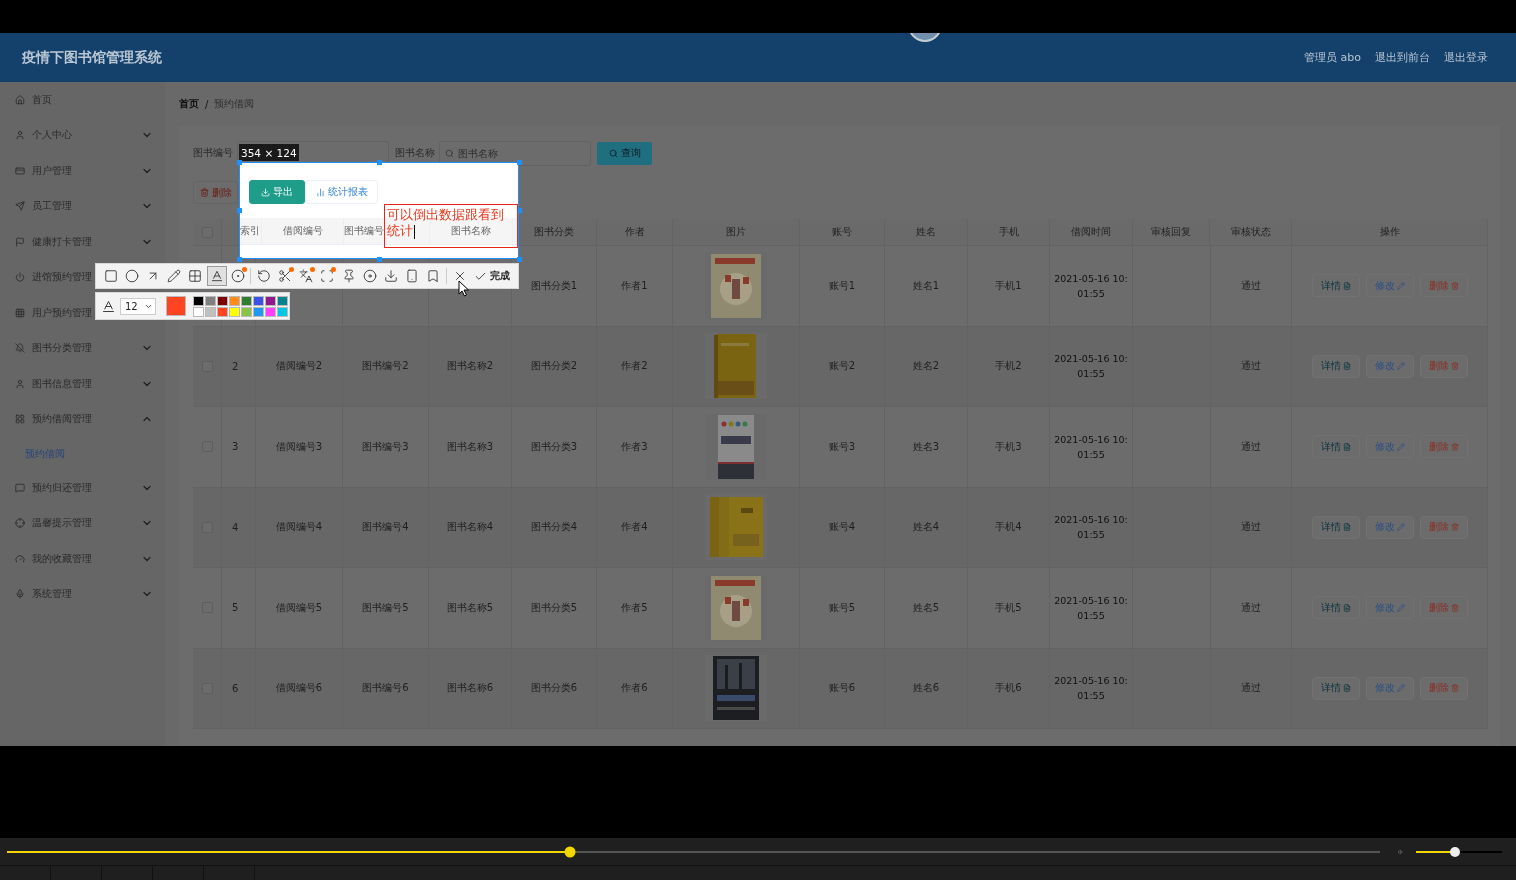  I want to click on table-cell: 图书编号6, so click(385, 688).